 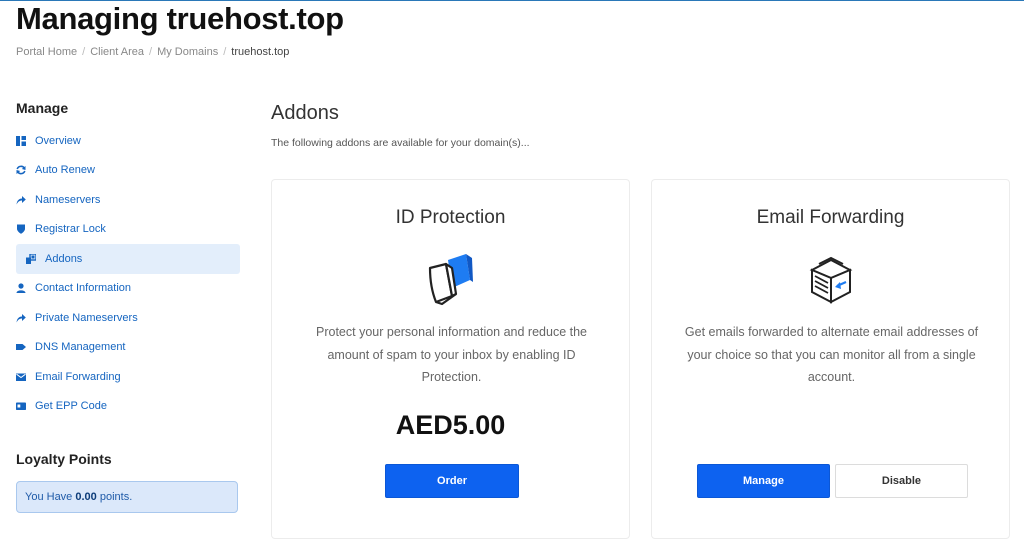 What do you see at coordinates (21, 347) in the screenshot?
I see `tag-icon` at bounding box center [21, 347].